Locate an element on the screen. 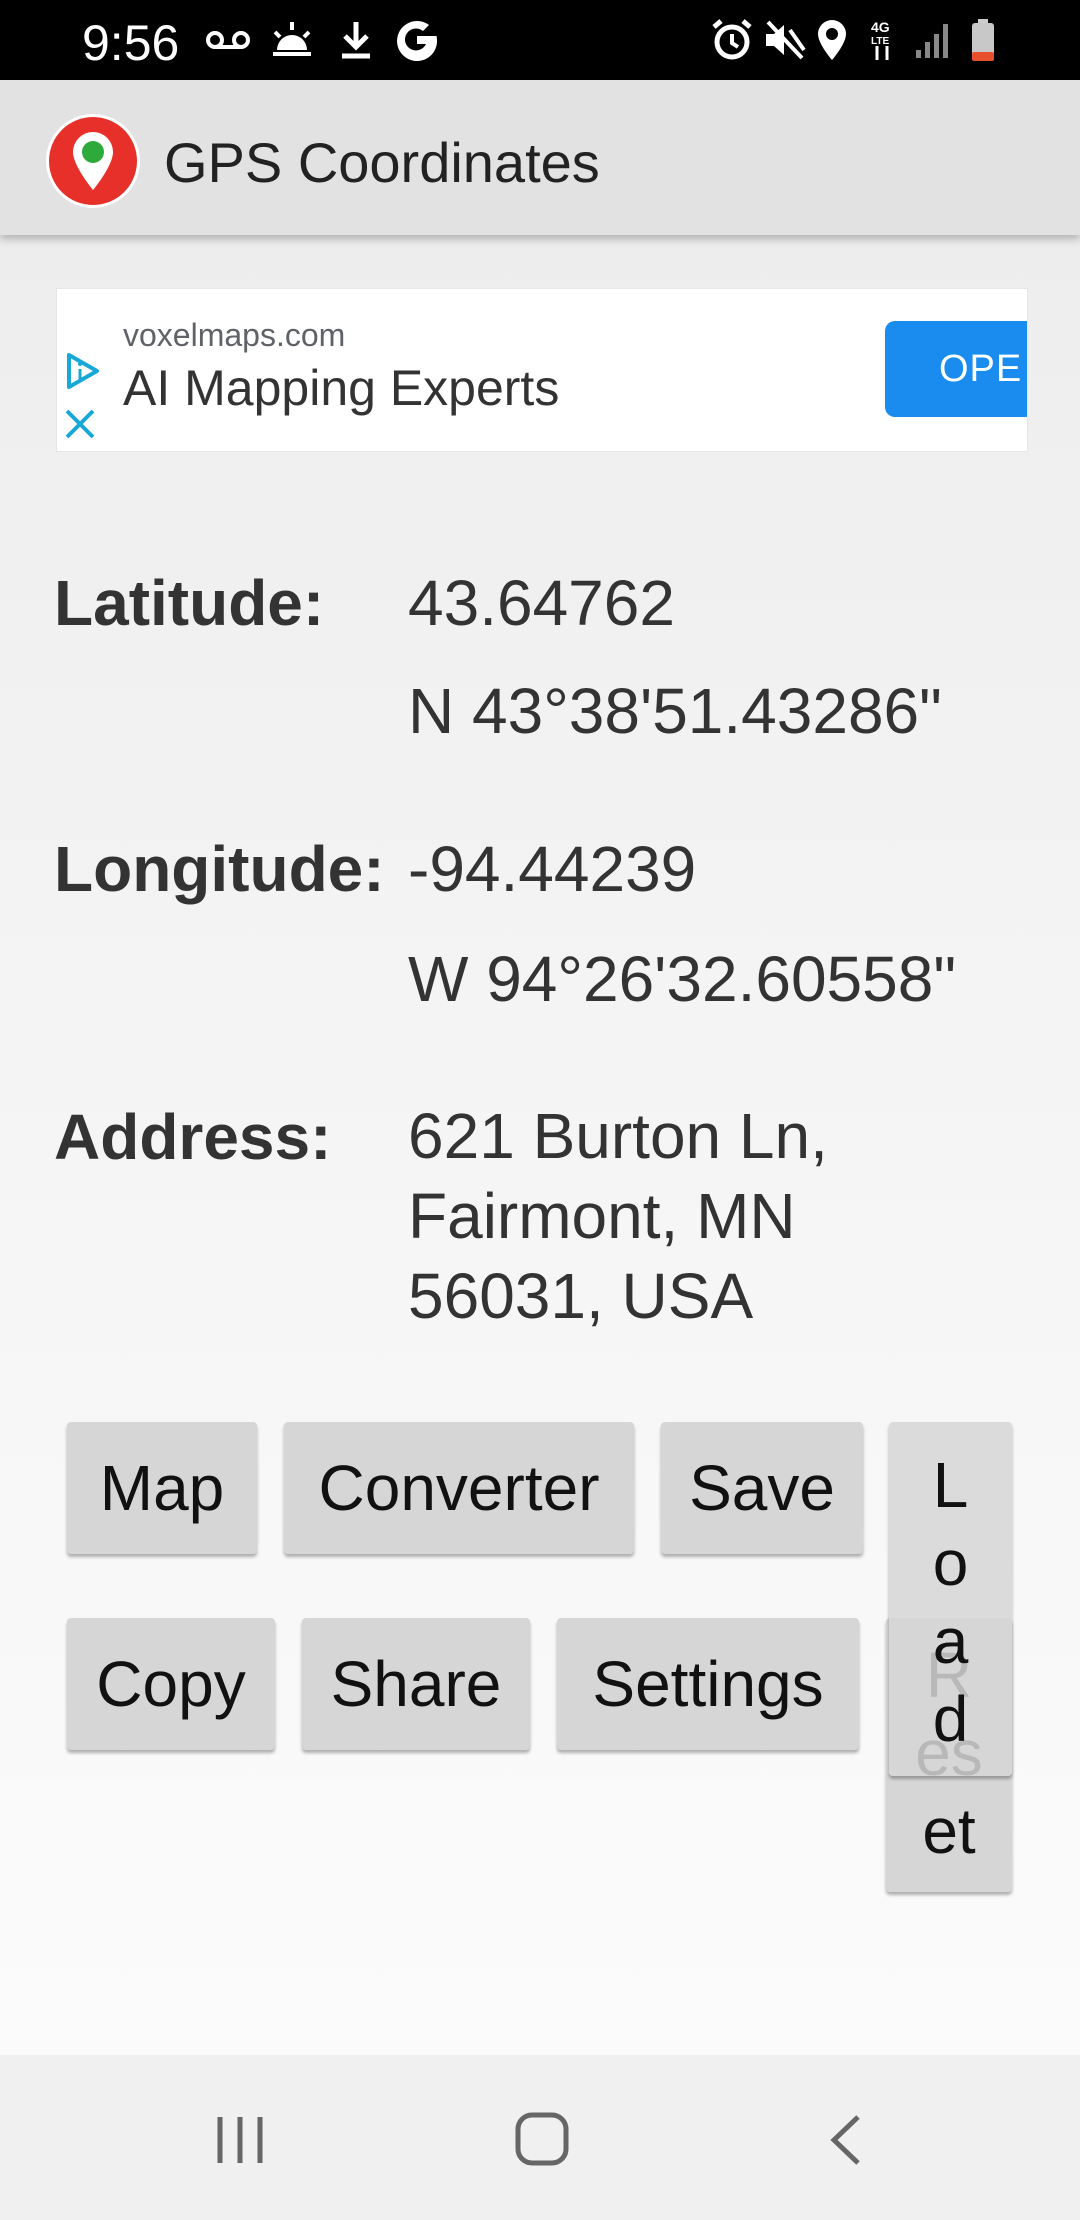 The width and height of the screenshot is (1080, 2220). ad-banner: voxelmaps.com AI Mapping Experts OPE is located at coordinates (542, 370).